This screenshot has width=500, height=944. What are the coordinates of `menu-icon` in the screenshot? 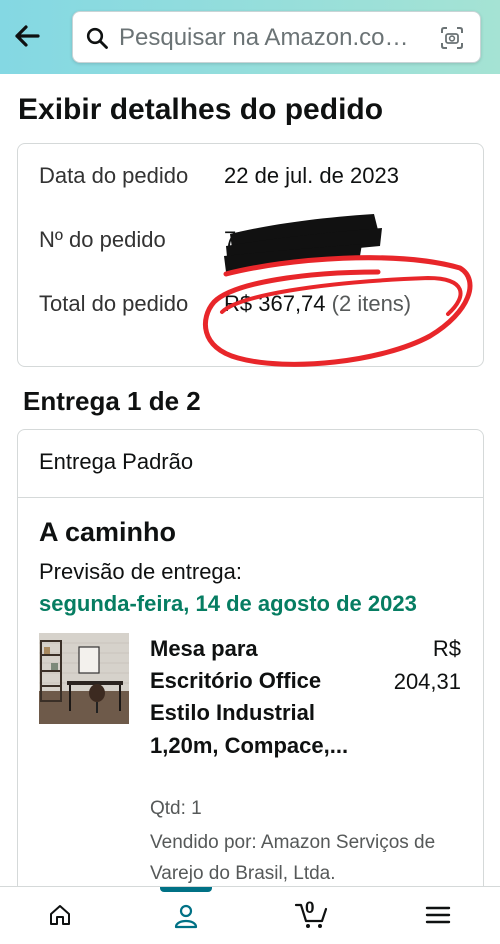 It's located at (438, 915).